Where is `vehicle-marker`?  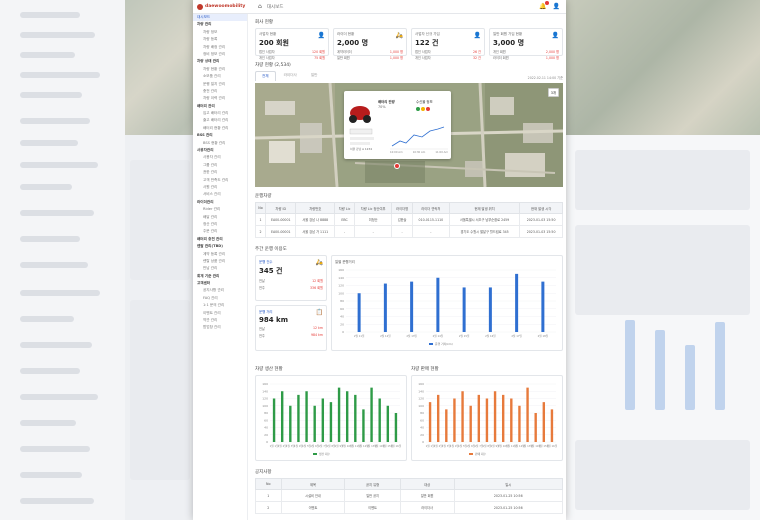 vehicle-marker is located at coordinates (397, 166).